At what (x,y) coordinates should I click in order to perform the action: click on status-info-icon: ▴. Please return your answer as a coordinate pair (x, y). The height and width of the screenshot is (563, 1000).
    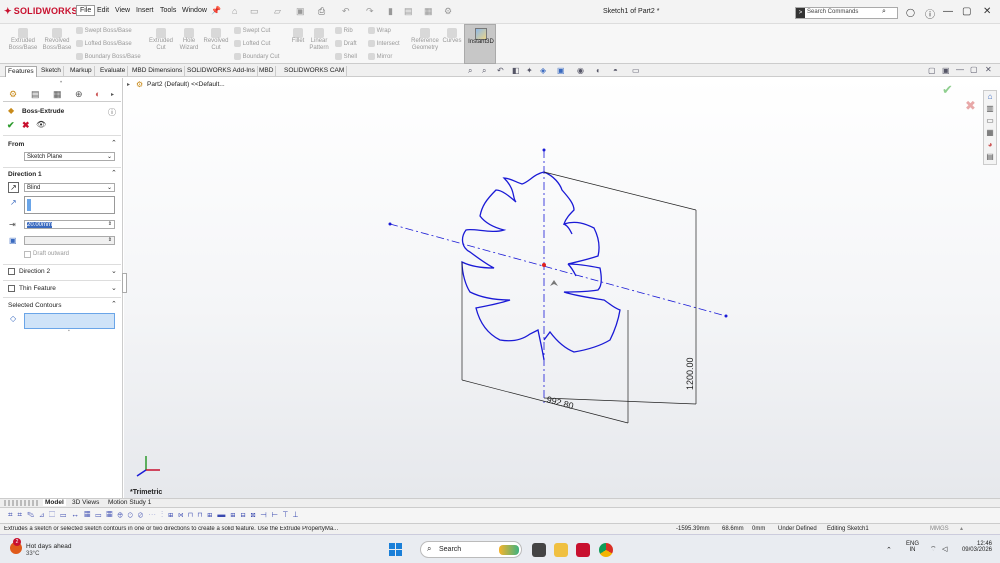
    Looking at the image, I should click on (961, 528).